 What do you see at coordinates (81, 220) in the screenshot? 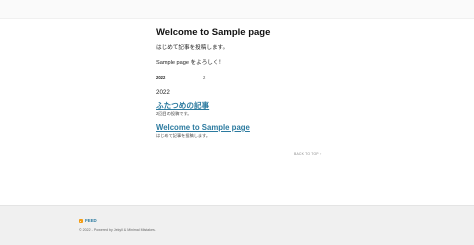
I see `rss-icon` at bounding box center [81, 220].